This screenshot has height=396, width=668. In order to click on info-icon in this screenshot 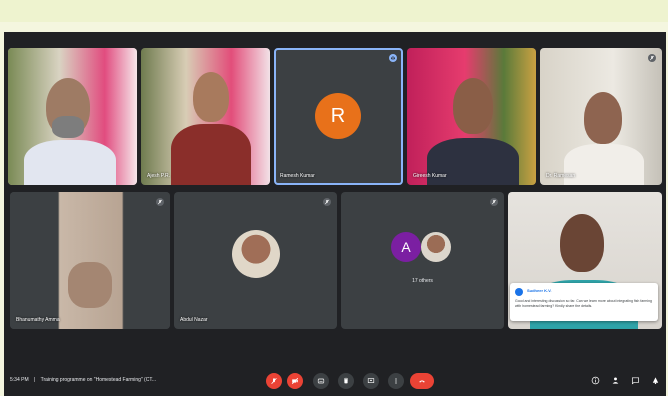, I will do `click(595, 380)`.